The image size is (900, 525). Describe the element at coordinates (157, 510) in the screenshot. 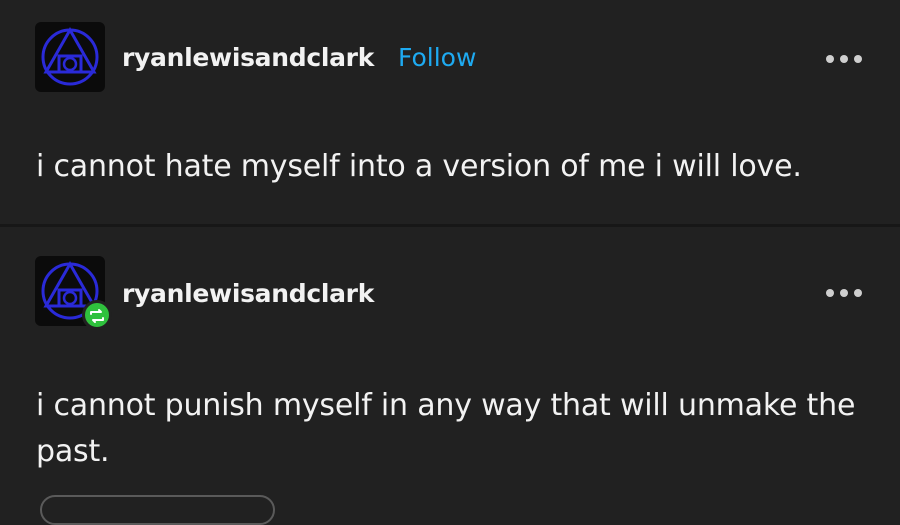

I see `partial-tag-pill` at that location.